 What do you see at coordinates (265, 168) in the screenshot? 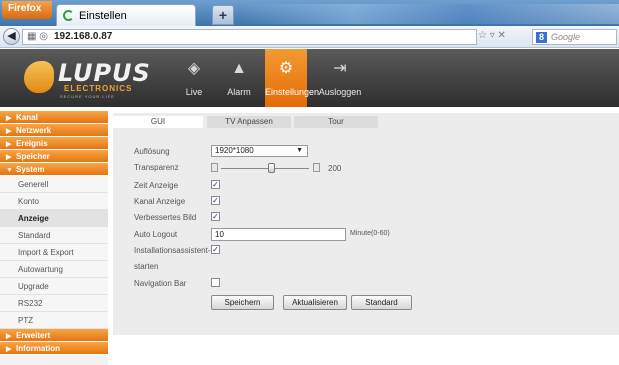
I see `transparenz-slider-track` at bounding box center [265, 168].